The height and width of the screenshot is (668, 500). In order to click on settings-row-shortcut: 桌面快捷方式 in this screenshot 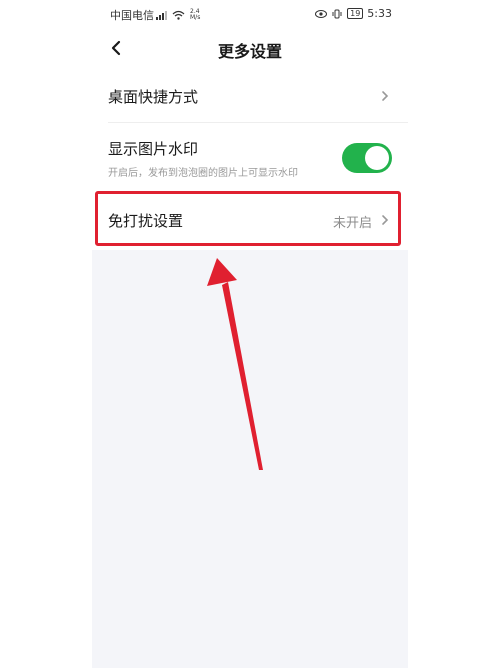, I will do `click(250, 96)`.